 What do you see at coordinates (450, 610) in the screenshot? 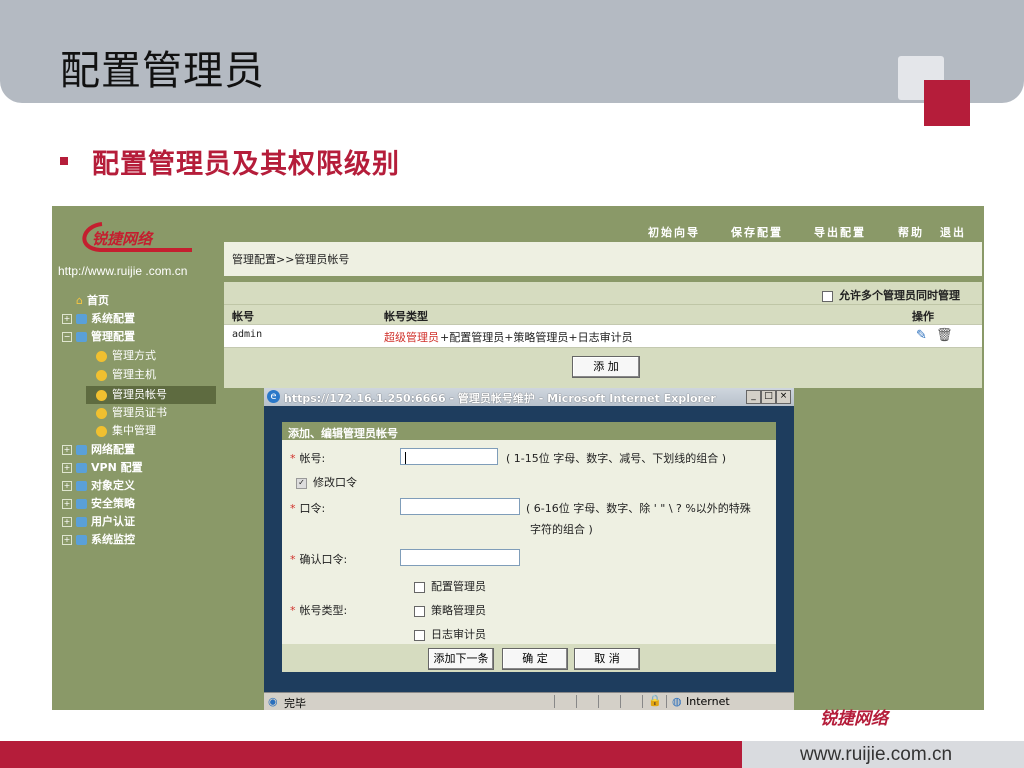
I see `type-policy-checkbox: 策略管理员` at bounding box center [450, 610].